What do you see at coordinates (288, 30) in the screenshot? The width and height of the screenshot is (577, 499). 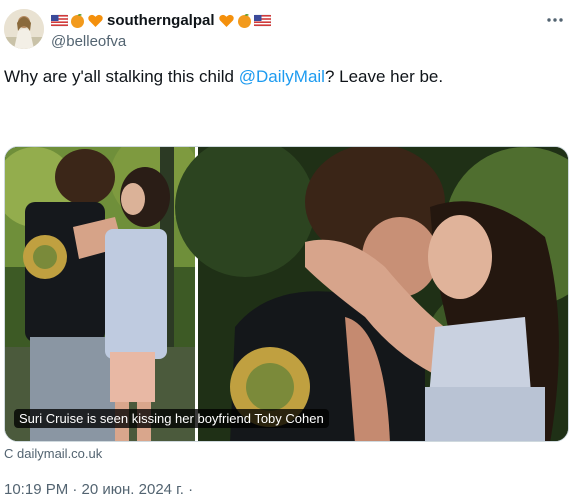 I see `tweet-header: southerngalpal @belleofva` at bounding box center [288, 30].